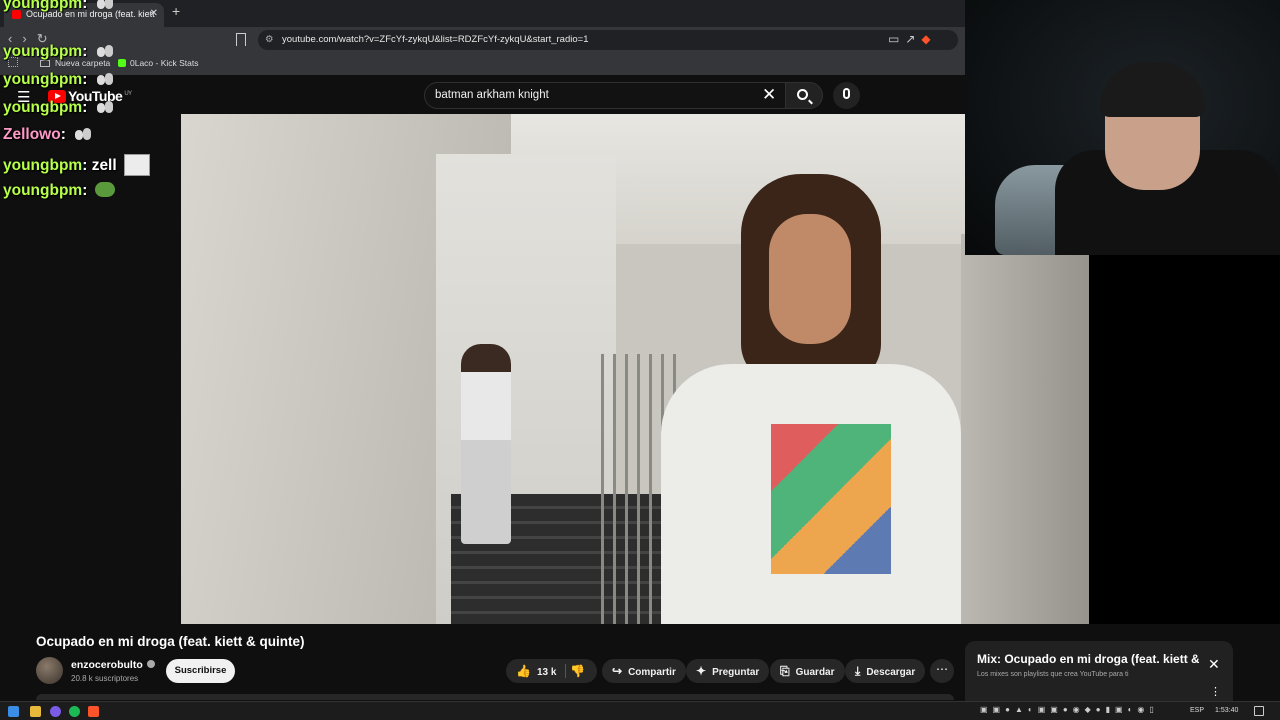  What do you see at coordinates (35, 711) in the screenshot?
I see `file-explorer-icon` at bounding box center [35, 711].